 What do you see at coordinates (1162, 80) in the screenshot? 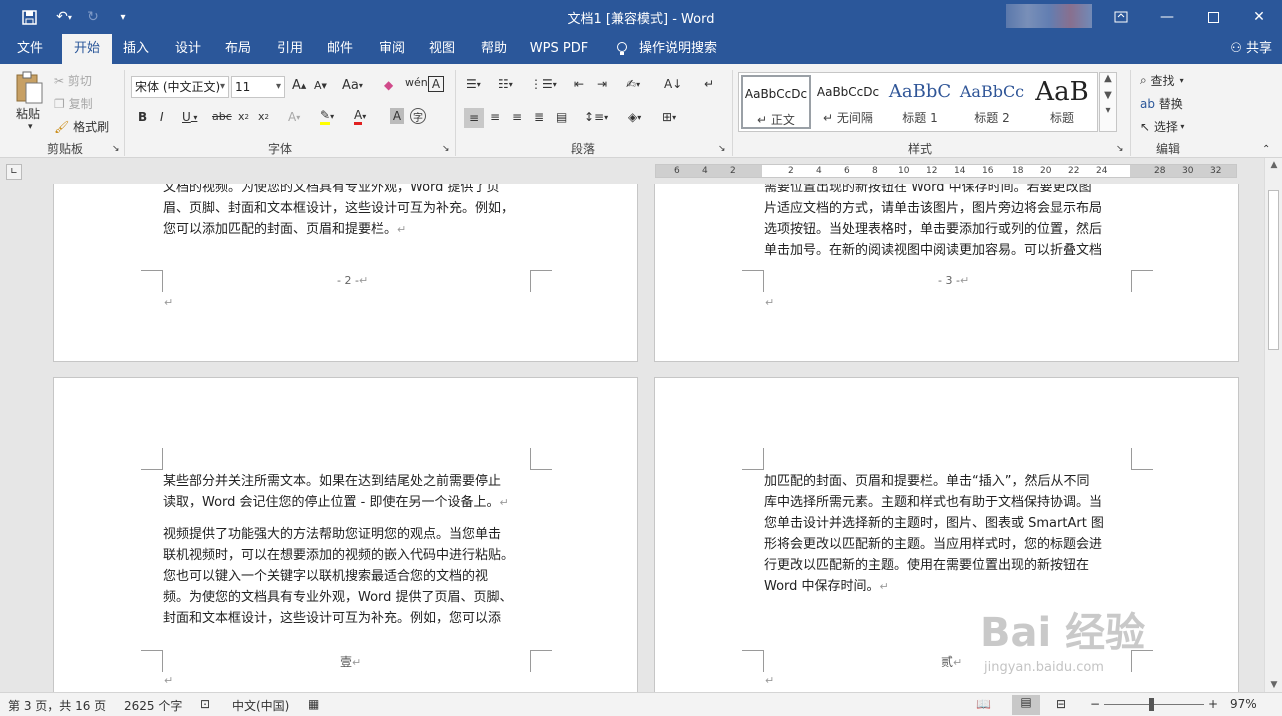
I see `find-button: ⌕ 查找 ▾` at bounding box center [1162, 80].